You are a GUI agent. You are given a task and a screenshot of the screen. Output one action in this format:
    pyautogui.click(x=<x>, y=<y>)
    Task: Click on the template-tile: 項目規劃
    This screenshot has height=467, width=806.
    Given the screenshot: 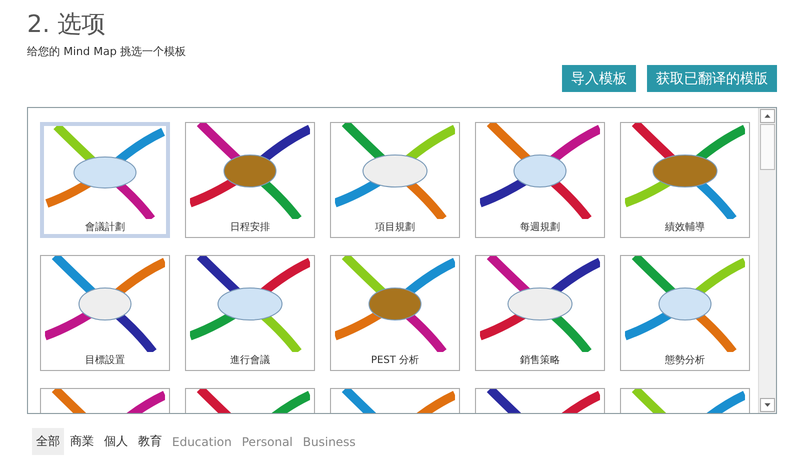 What is the action you would take?
    pyautogui.click(x=395, y=180)
    